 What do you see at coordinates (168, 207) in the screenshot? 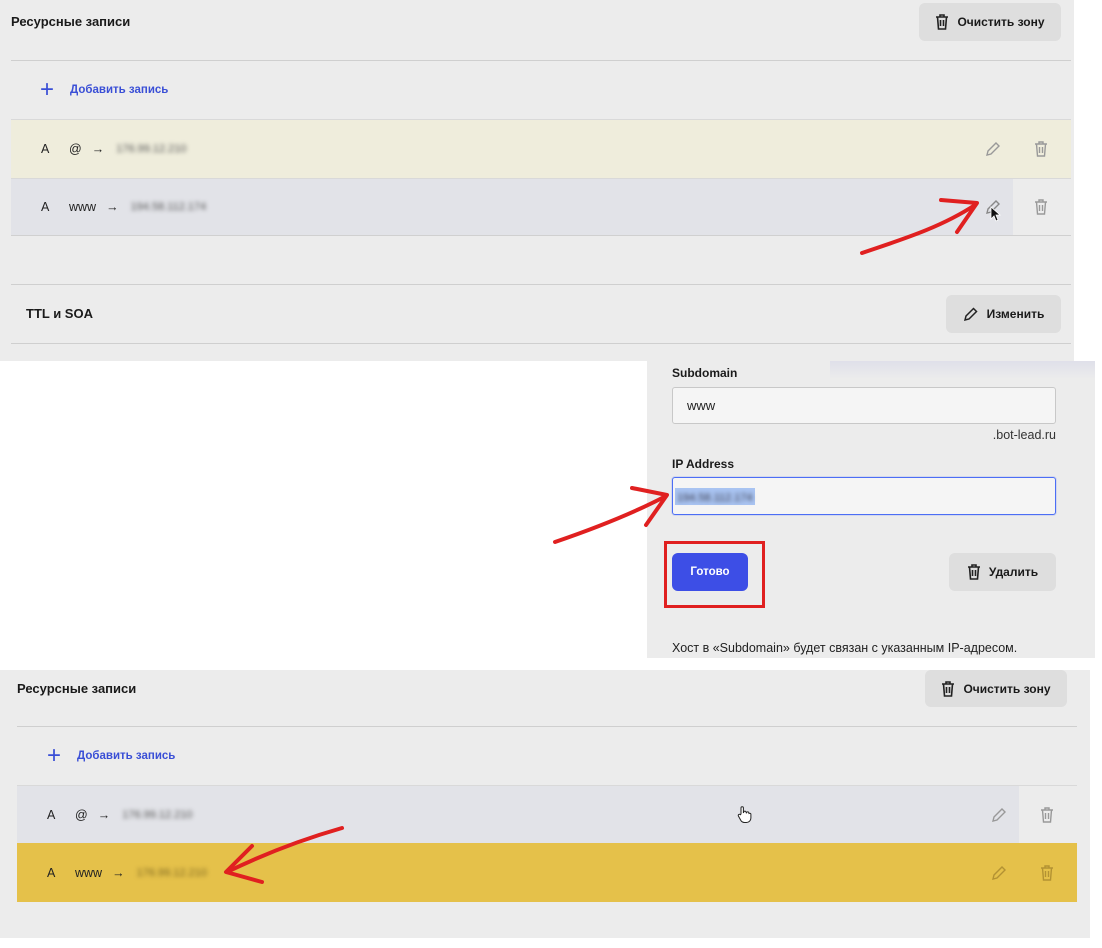
I see `record-ip: 194.58.112.174` at bounding box center [168, 207].